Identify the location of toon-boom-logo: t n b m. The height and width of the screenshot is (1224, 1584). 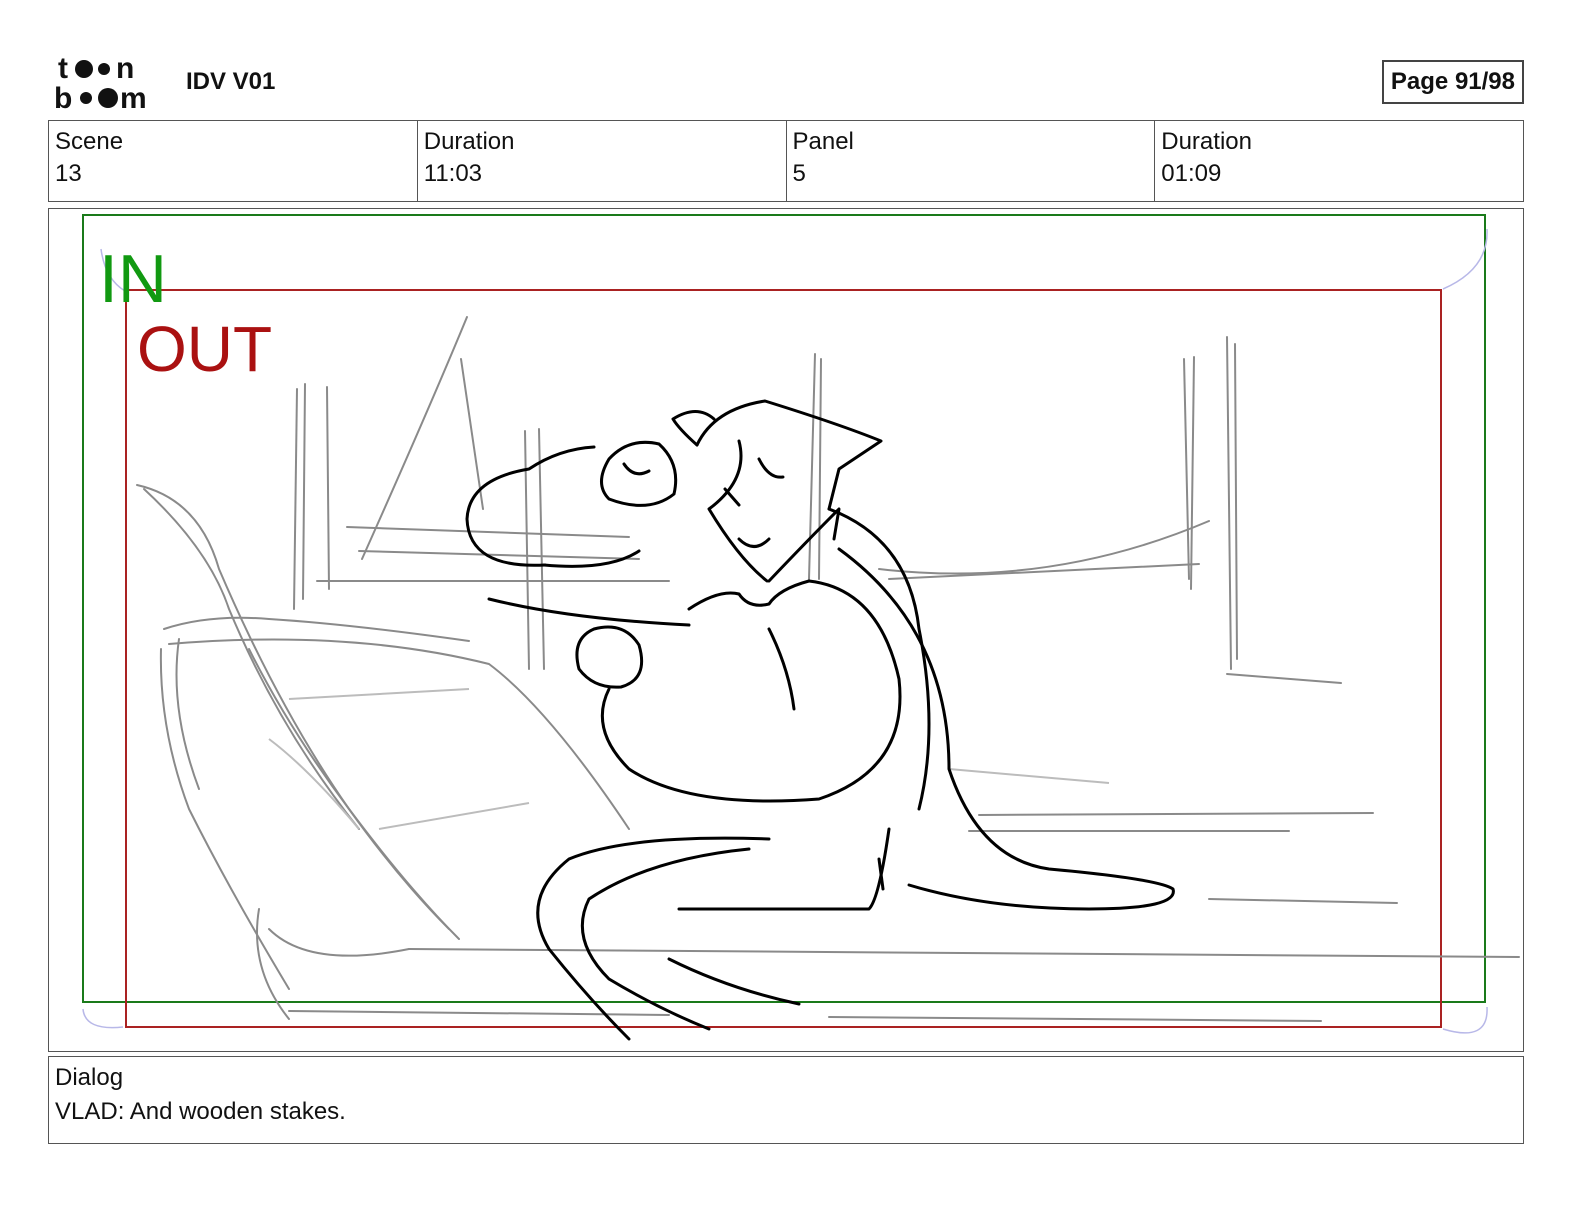
(100, 82).